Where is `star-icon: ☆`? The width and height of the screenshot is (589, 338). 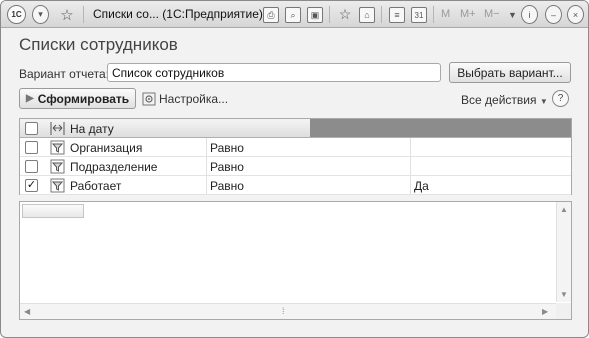 star-icon: ☆ is located at coordinates (67, 14).